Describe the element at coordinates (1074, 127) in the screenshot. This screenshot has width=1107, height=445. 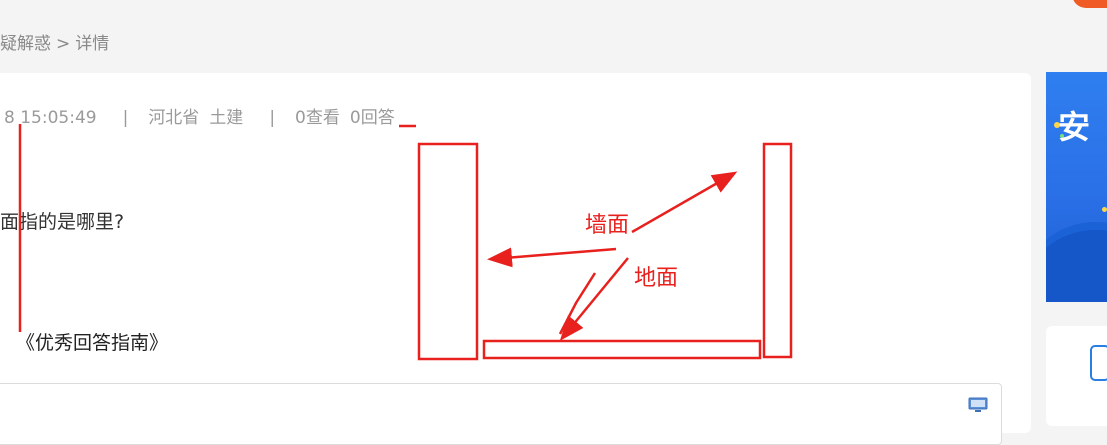
I see `banner-title: 安` at that location.